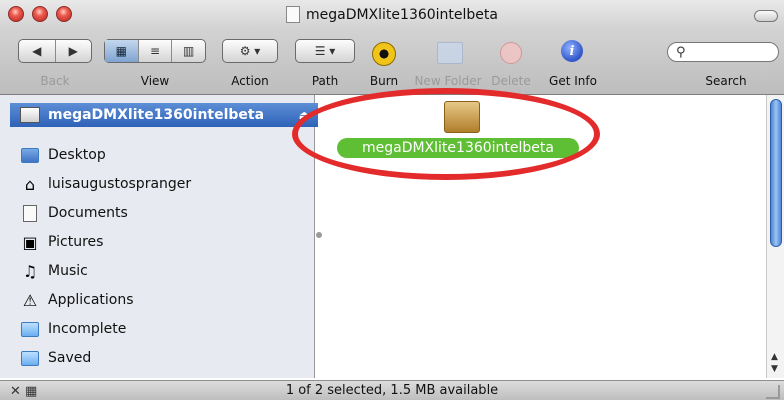  I want to click on scroll-arrows: ▲ ▼, so click(775, 364).